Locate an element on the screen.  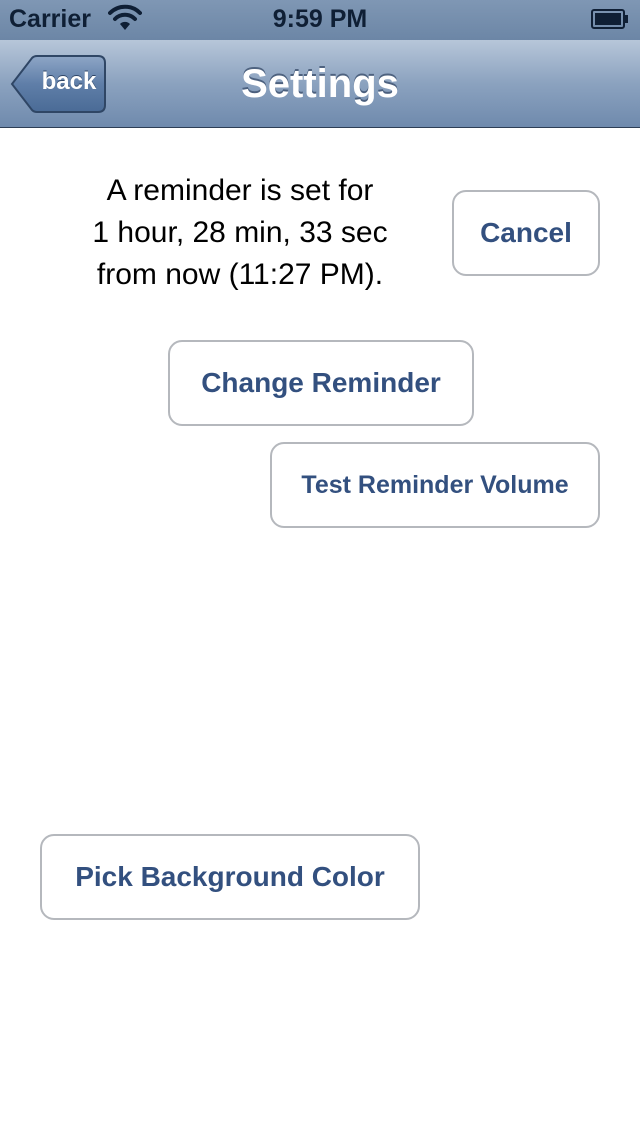
page-title: Settings is located at coordinates (320, 84).